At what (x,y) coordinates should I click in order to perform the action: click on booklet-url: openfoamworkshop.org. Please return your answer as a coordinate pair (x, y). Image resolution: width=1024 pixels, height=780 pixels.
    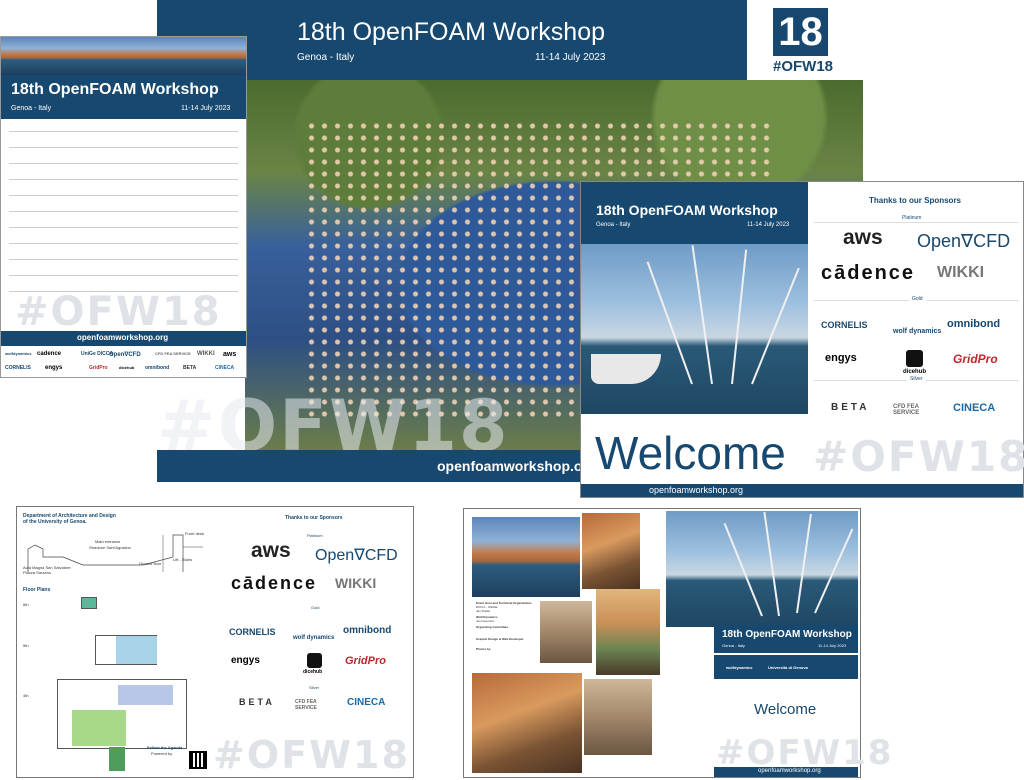
    Looking at the image, I should click on (789, 771).